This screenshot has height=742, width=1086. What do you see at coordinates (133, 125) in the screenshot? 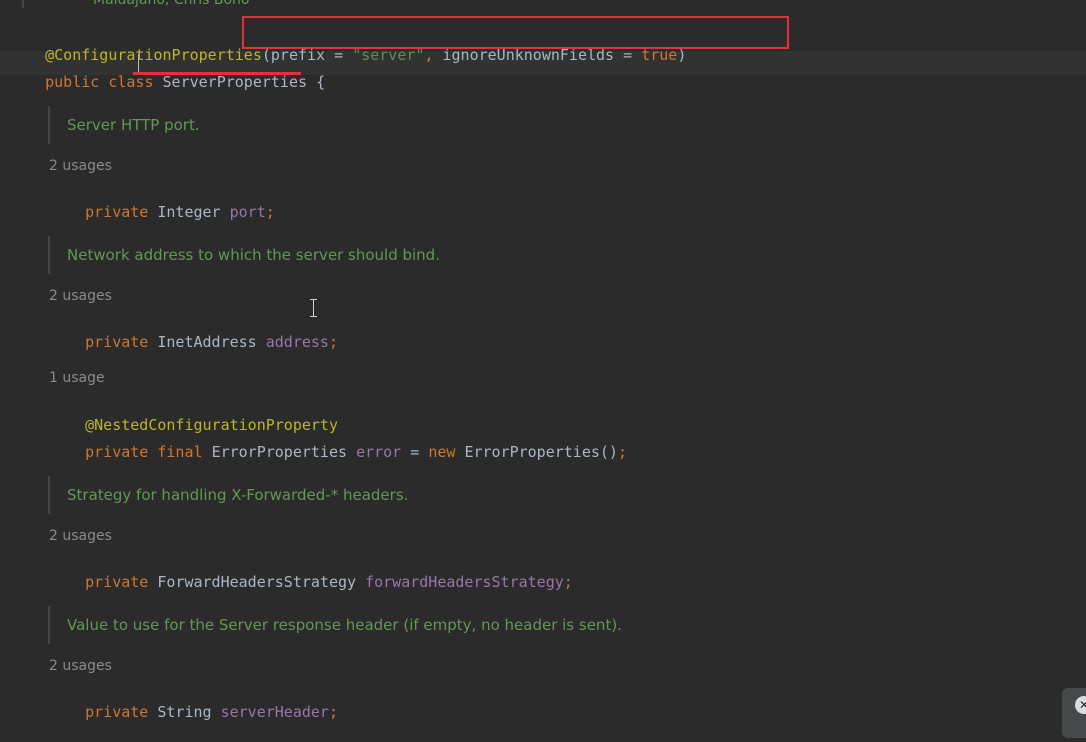
I see `javadoc-text: Server HTTP port.` at bounding box center [133, 125].